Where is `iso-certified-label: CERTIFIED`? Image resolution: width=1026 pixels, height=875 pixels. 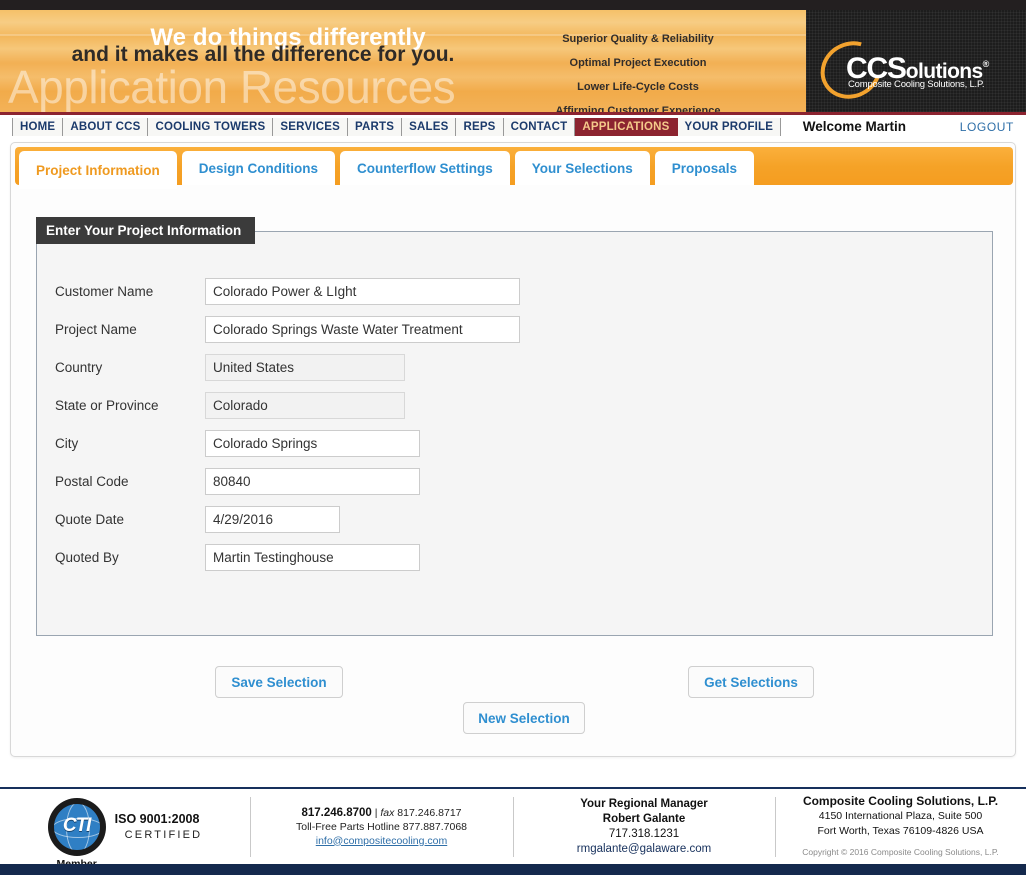 iso-certified-label: CERTIFIED is located at coordinates (163, 834).